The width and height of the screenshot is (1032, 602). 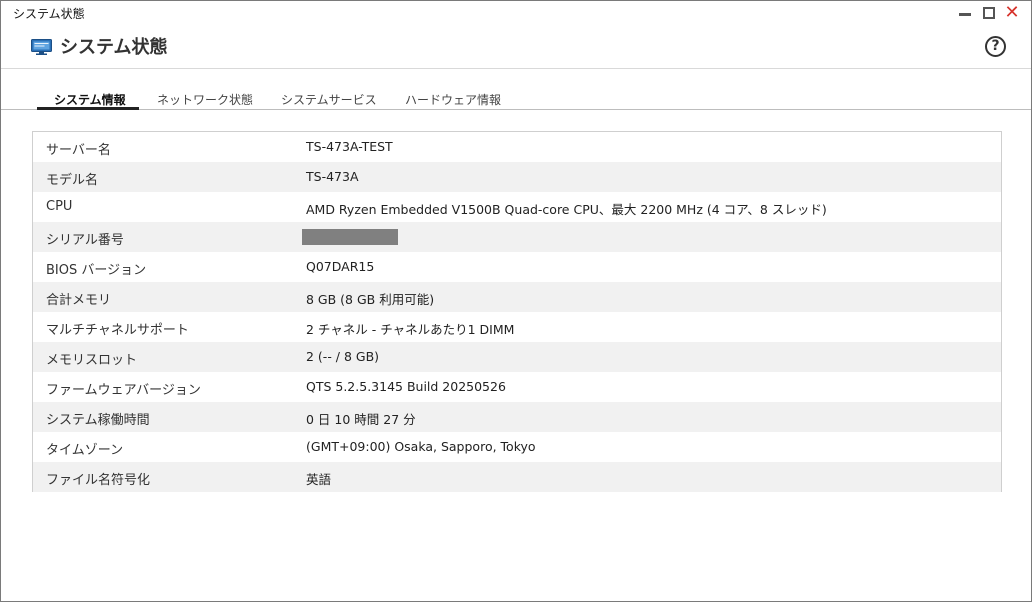 What do you see at coordinates (406, 386) in the screenshot?
I see `row-value: QTS 5.2.5.3145 Build 20250526` at bounding box center [406, 386].